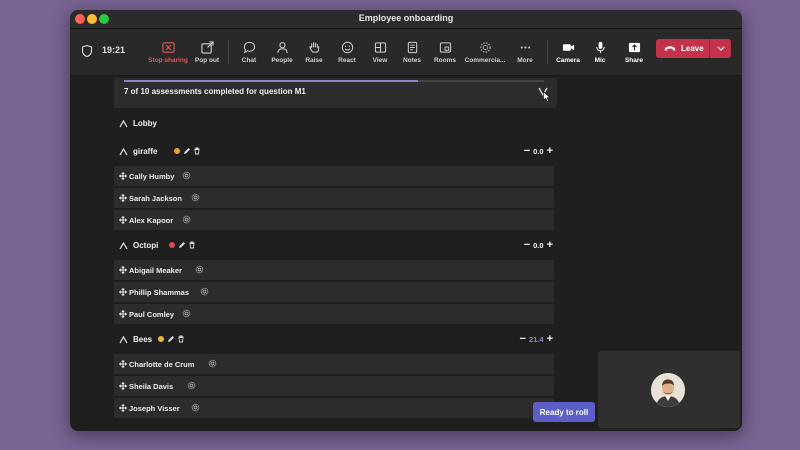  Describe the element at coordinates (335, 247) in the screenshot. I see `group-header-1: Octopi −0.0 +` at that location.